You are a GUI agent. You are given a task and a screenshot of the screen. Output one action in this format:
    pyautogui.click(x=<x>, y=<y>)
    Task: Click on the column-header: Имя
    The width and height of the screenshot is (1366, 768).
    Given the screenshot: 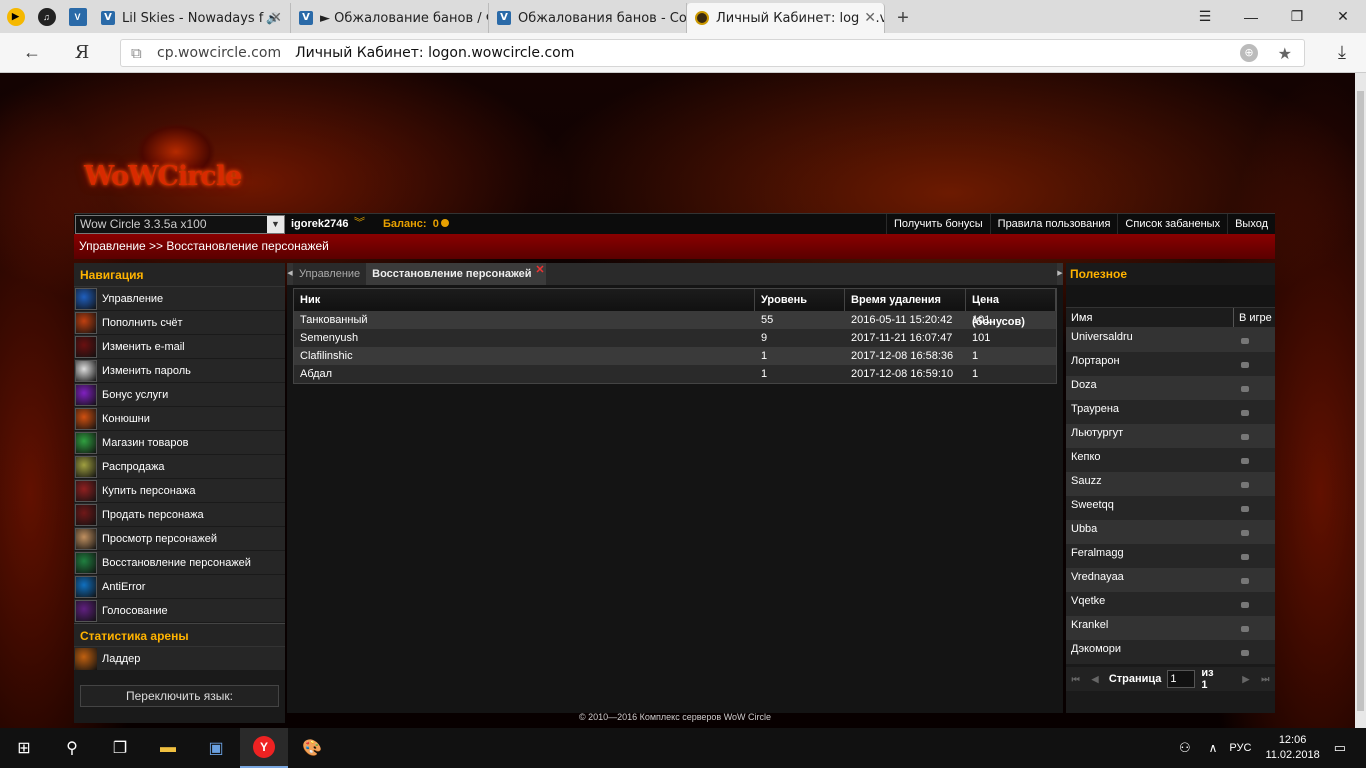 What is the action you would take?
    pyautogui.click(x=1150, y=317)
    